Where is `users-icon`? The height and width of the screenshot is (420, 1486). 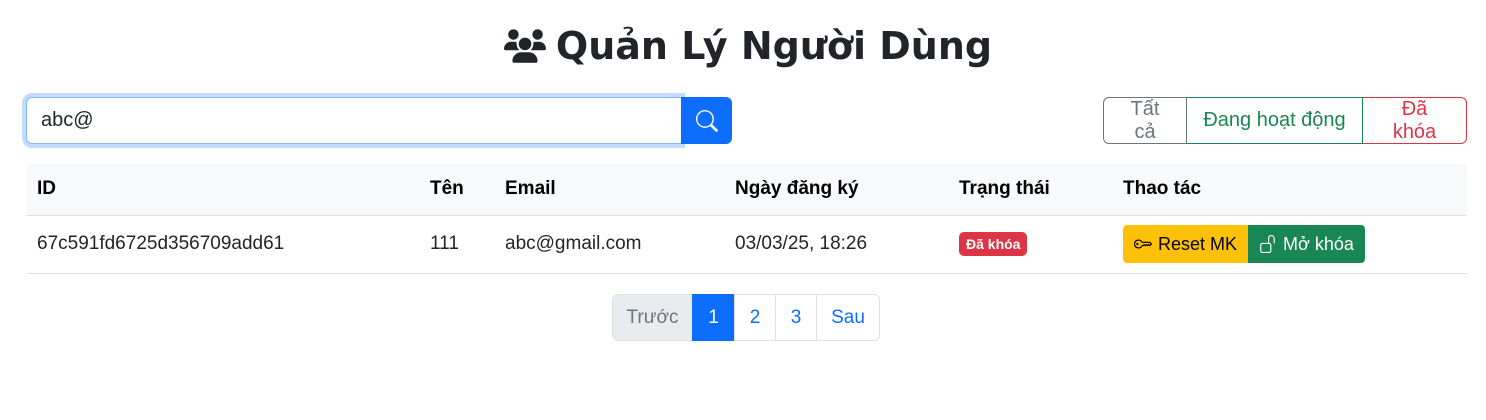 users-icon is located at coordinates (524, 46).